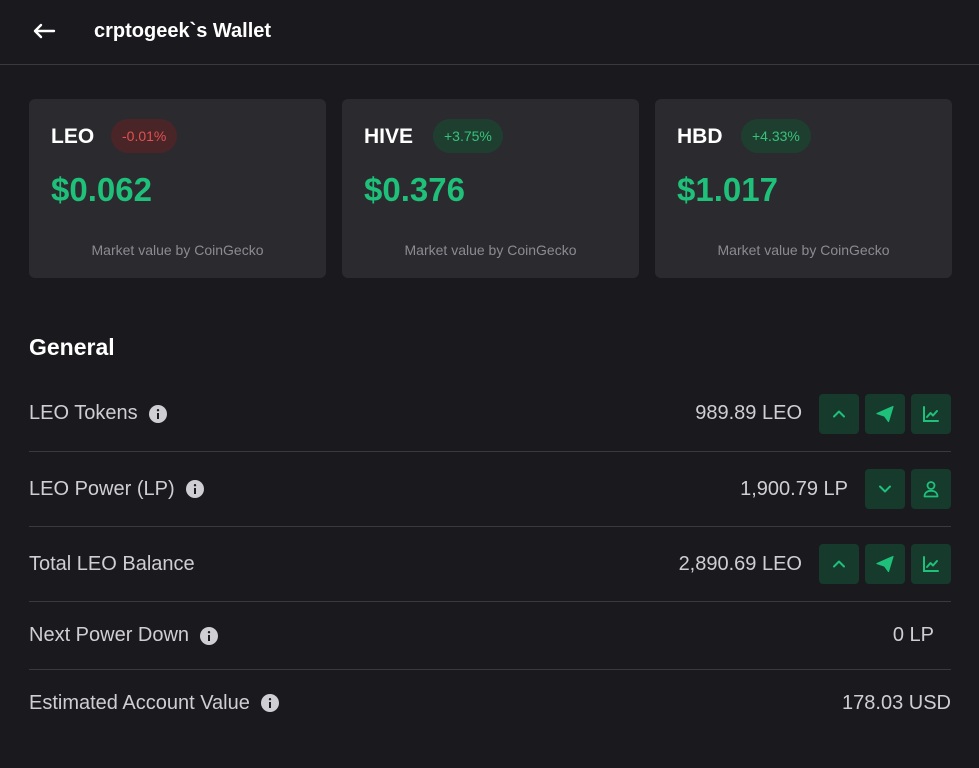 This screenshot has width=979, height=768. I want to click on row-right: 1,900.79 LP, so click(845, 489).